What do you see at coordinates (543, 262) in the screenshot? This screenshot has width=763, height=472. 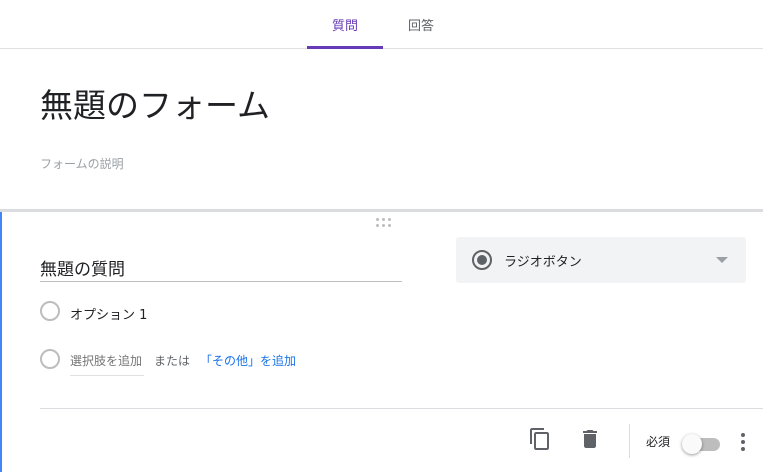 I see `question-type-label: ラジオボタン` at bounding box center [543, 262].